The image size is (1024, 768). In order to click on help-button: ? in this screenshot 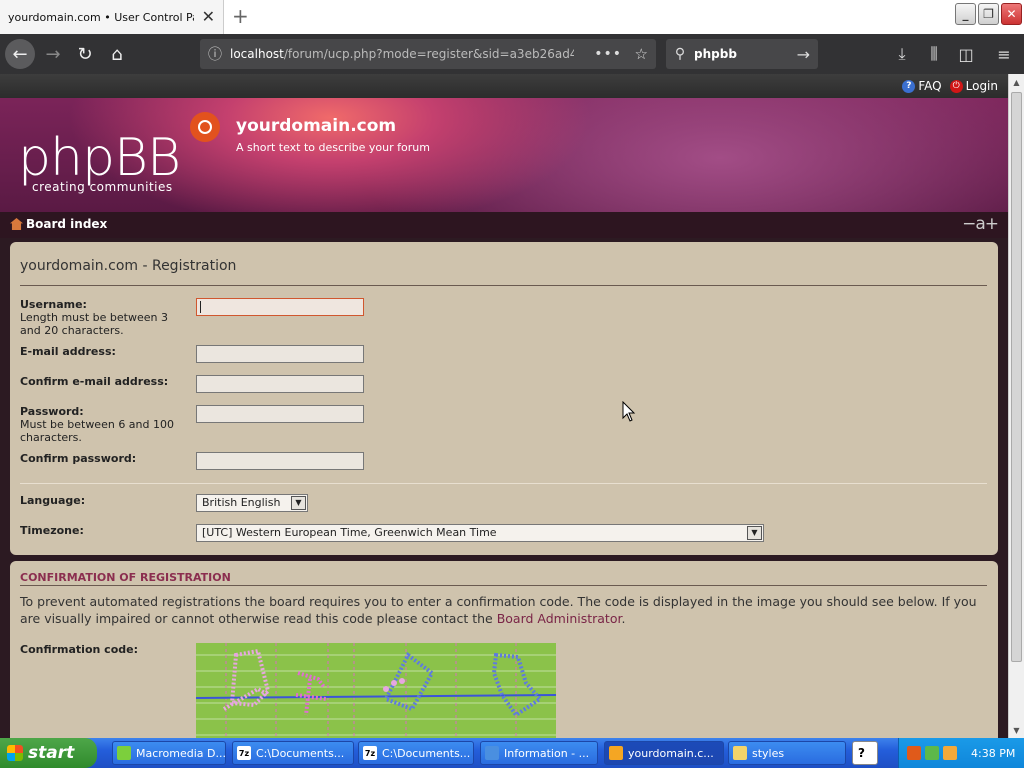, I will do `click(865, 753)`.